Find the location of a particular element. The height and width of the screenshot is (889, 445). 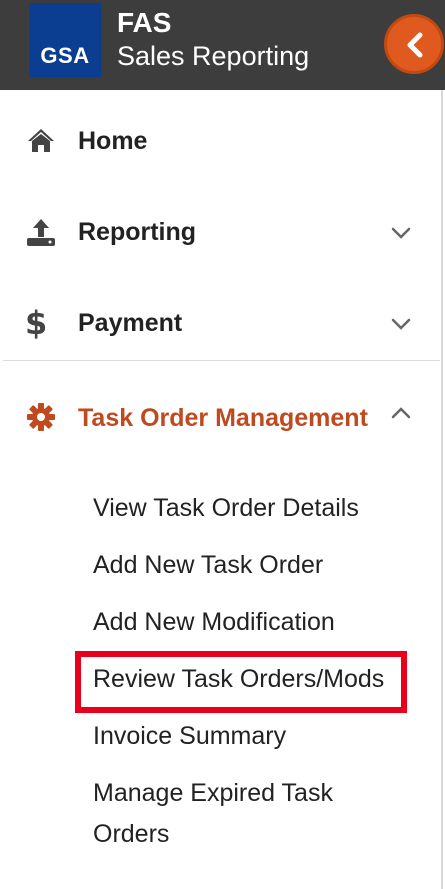

submenu-item-view-task-order-details: View Task Order Details is located at coordinates (226, 508).